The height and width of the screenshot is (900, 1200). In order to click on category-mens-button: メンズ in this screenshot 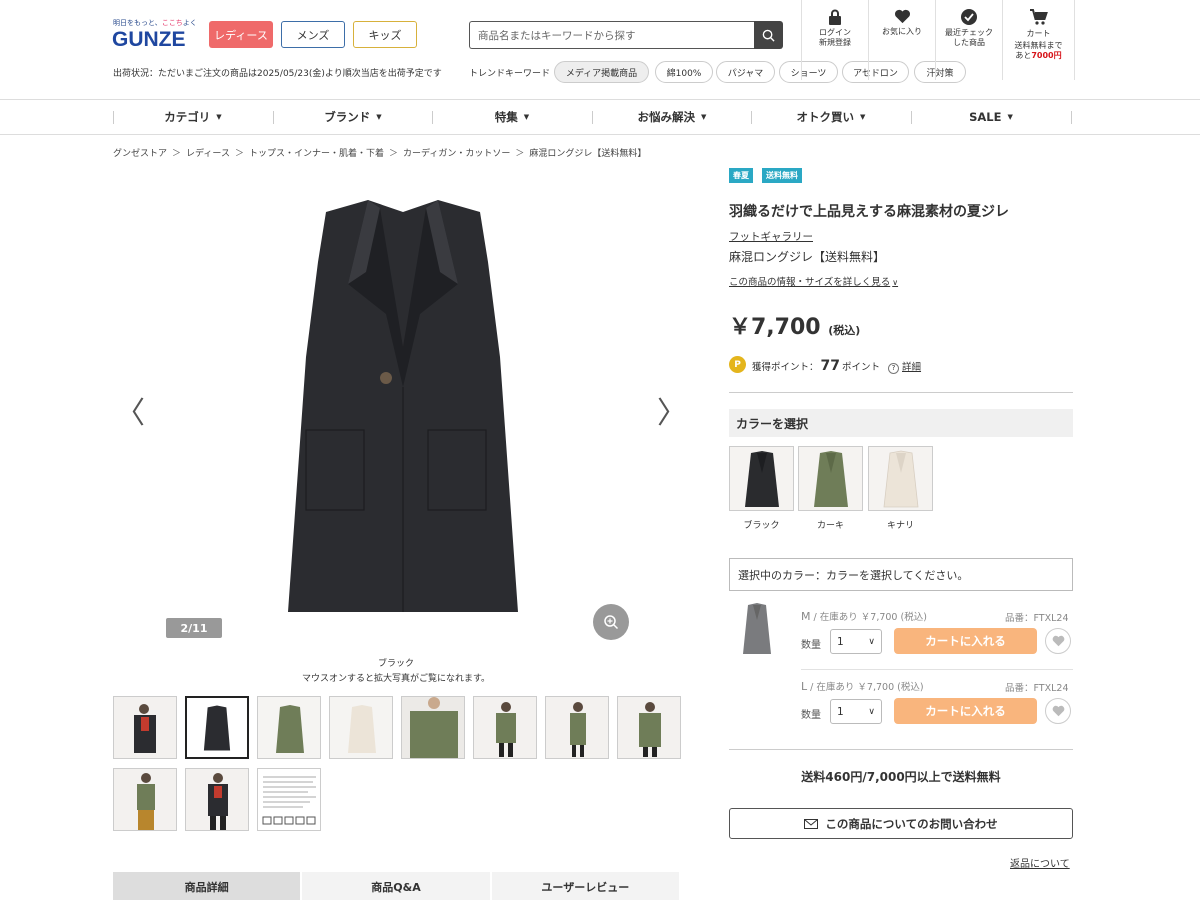, I will do `click(313, 34)`.